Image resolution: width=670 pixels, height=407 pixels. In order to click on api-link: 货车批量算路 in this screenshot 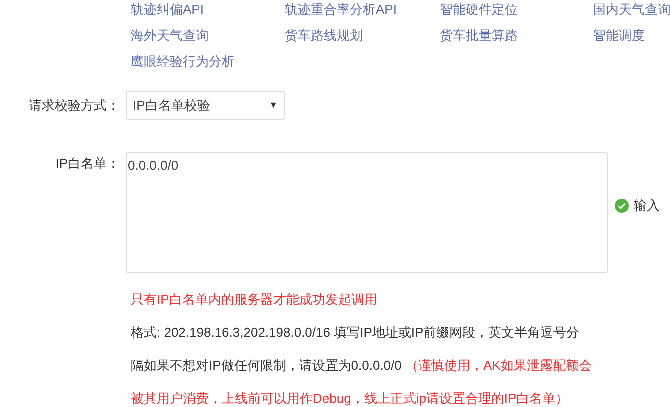, I will do `click(516, 36)`.